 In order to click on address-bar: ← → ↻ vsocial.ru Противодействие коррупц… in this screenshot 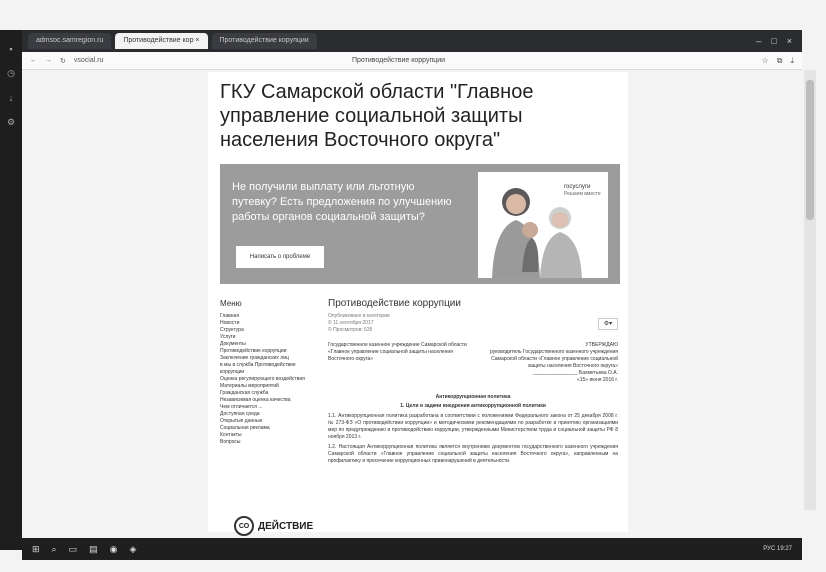, I will do `click(412, 61)`.